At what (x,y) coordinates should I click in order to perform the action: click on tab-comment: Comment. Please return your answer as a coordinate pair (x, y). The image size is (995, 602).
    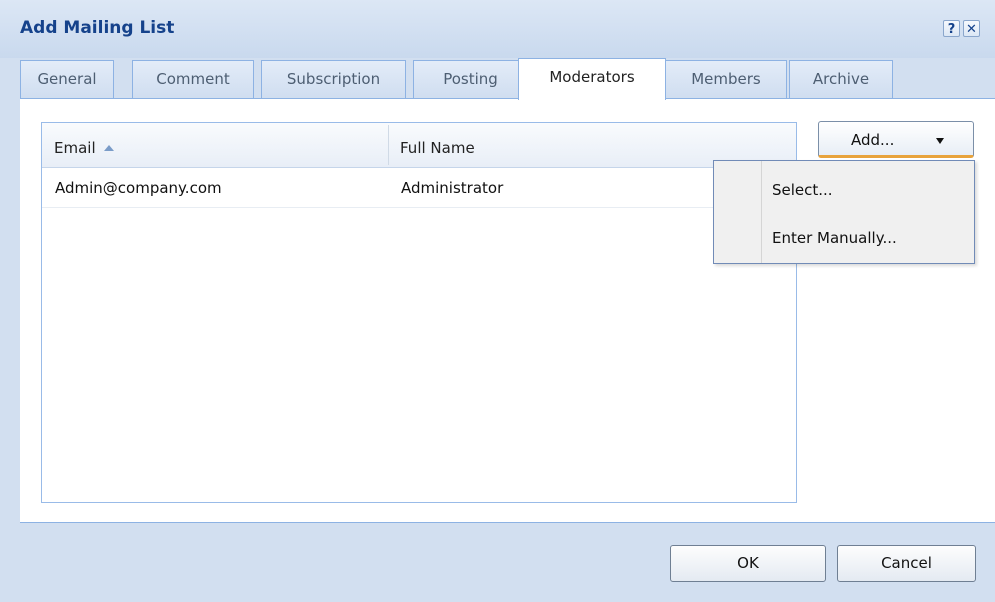
    Looking at the image, I should click on (193, 79).